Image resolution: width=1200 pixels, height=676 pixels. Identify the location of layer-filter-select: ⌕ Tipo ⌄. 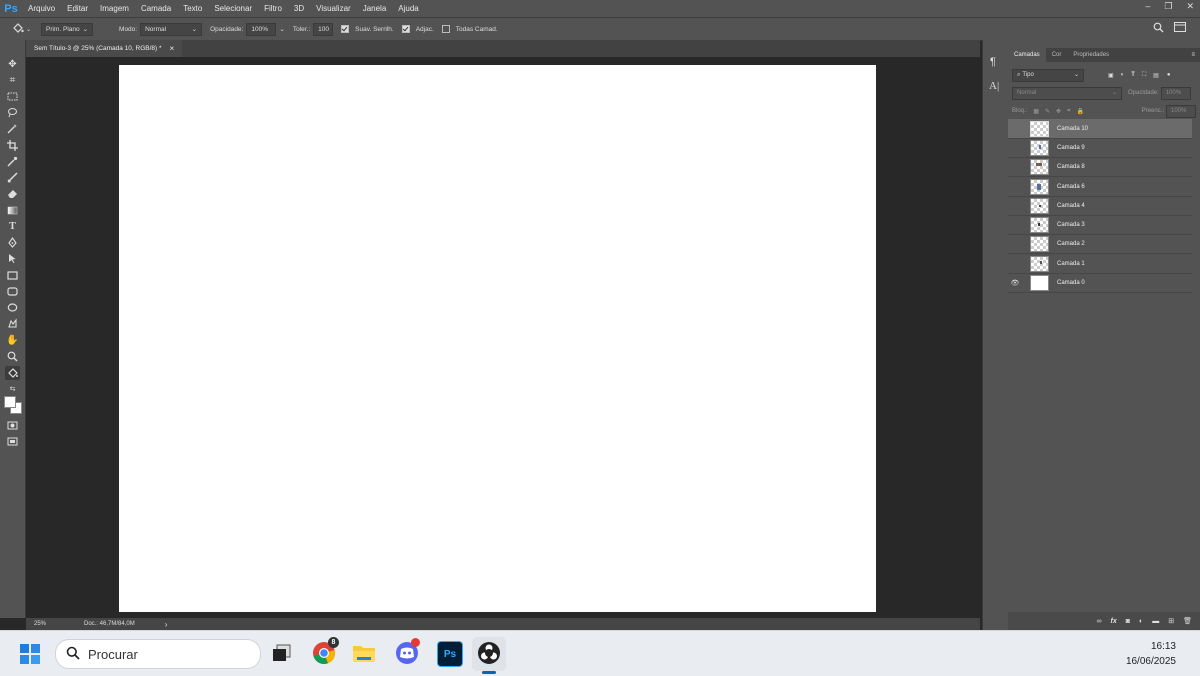
(1048, 75).